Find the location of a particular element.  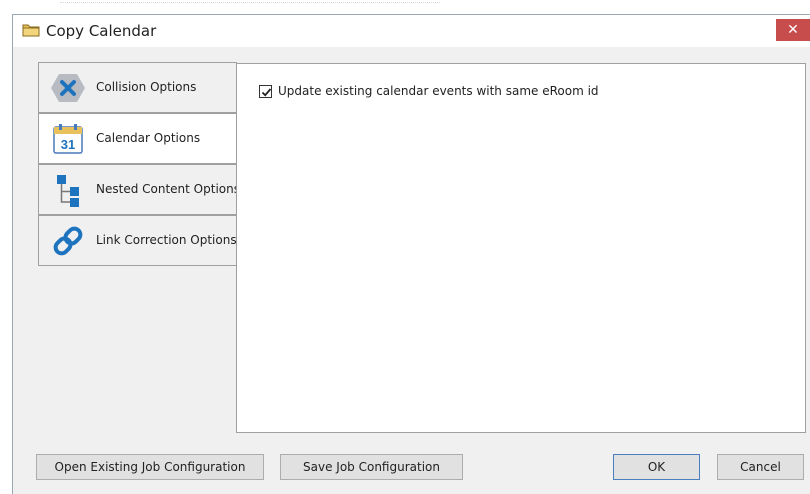

tab-collision-options: Collision Options is located at coordinates (137, 87).